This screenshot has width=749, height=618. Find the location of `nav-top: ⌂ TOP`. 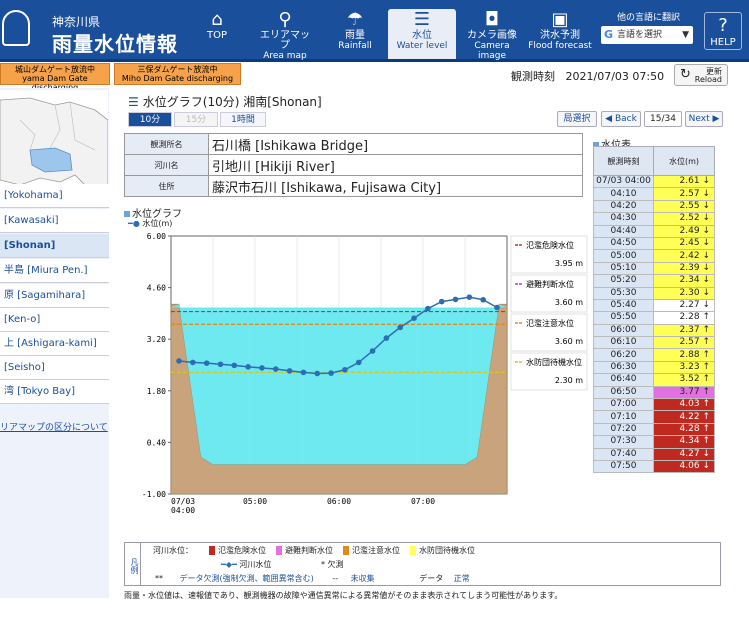

nav-top: ⌂ TOP is located at coordinates (217, 34).